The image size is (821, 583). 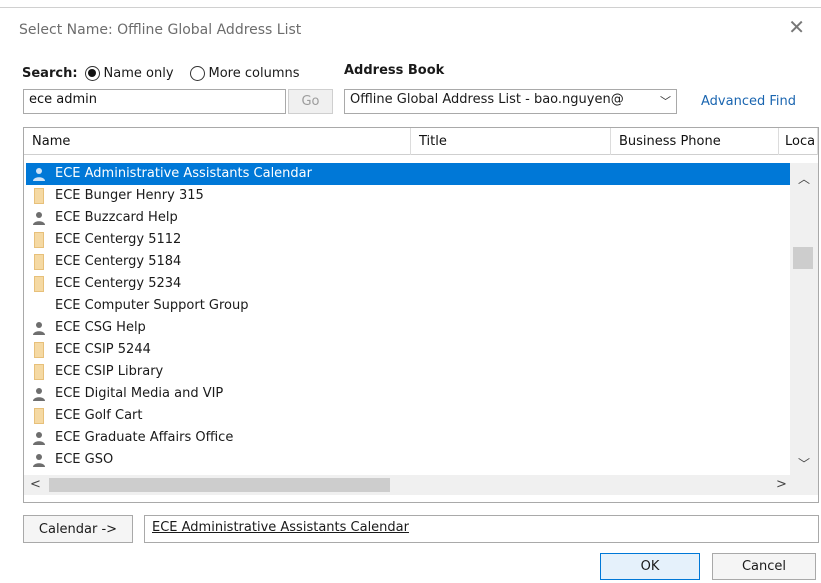 What do you see at coordinates (394, 70) in the screenshot?
I see `address-book-label: Address Book` at bounding box center [394, 70].